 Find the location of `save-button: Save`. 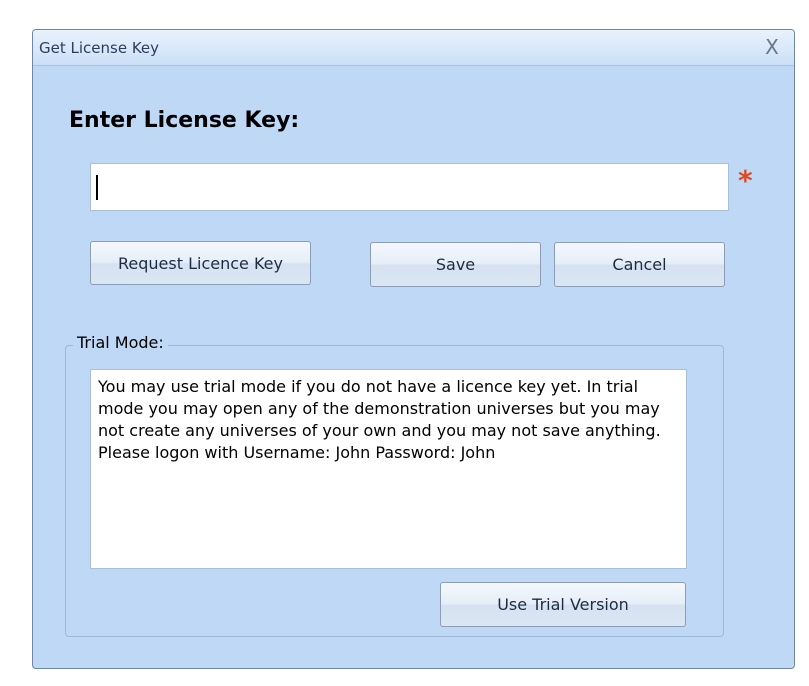

save-button: Save is located at coordinates (455, 264).